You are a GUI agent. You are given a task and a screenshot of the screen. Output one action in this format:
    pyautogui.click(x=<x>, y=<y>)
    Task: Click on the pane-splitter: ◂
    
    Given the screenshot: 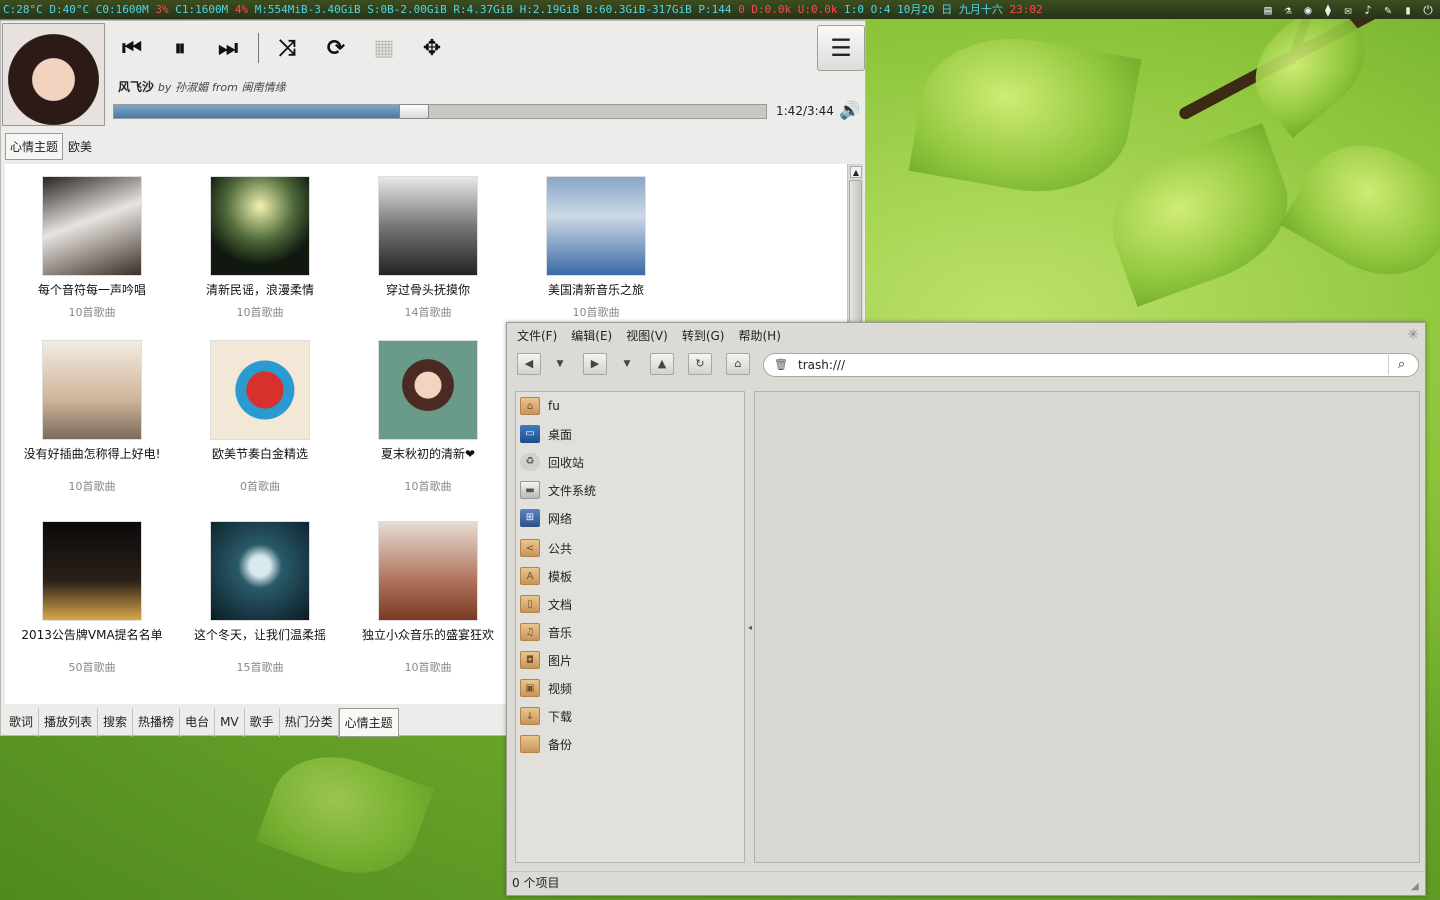 What is the action you would take?
    pyautogui.click(x=750, y=627)
    